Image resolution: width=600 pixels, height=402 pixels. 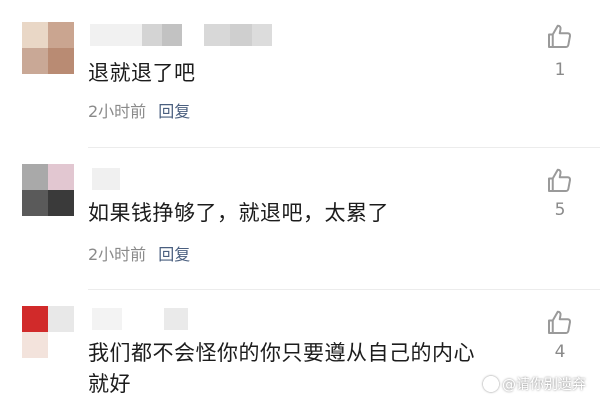 I want to click on watermark-logo-icon, so click(x=491, y=384).